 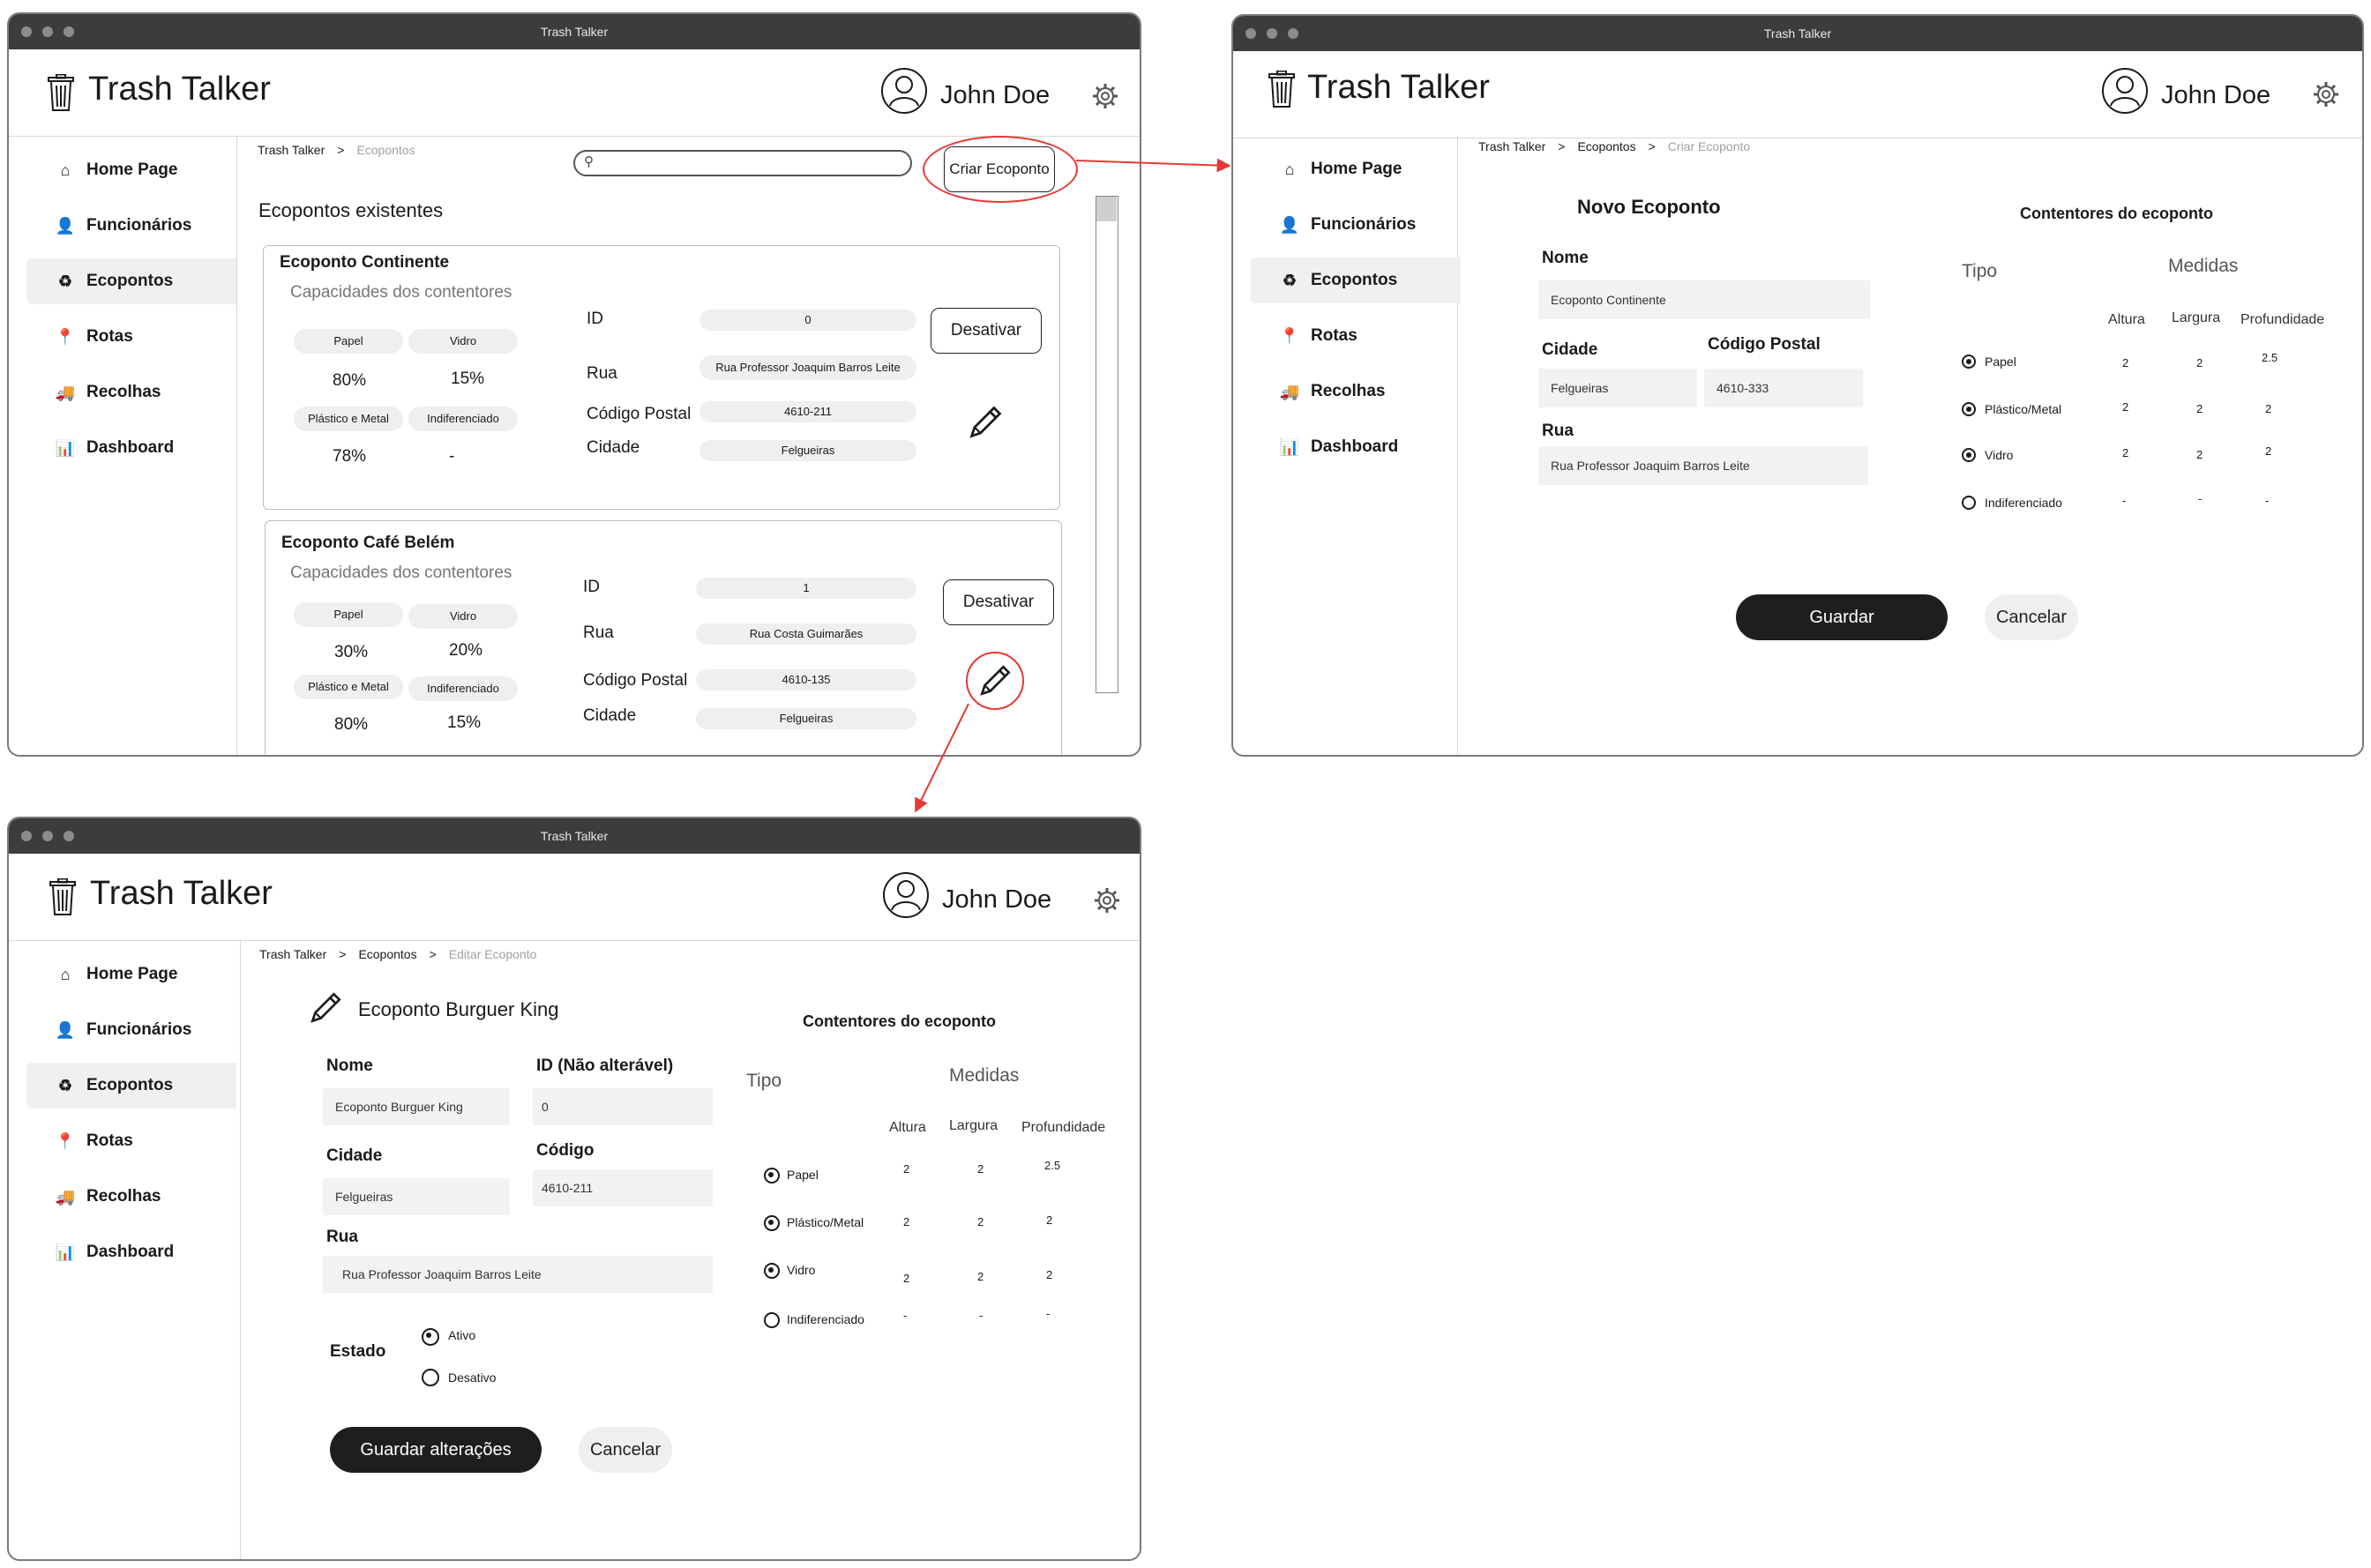 I want to click on create-button-highlight, so click(x=1000, y=169).